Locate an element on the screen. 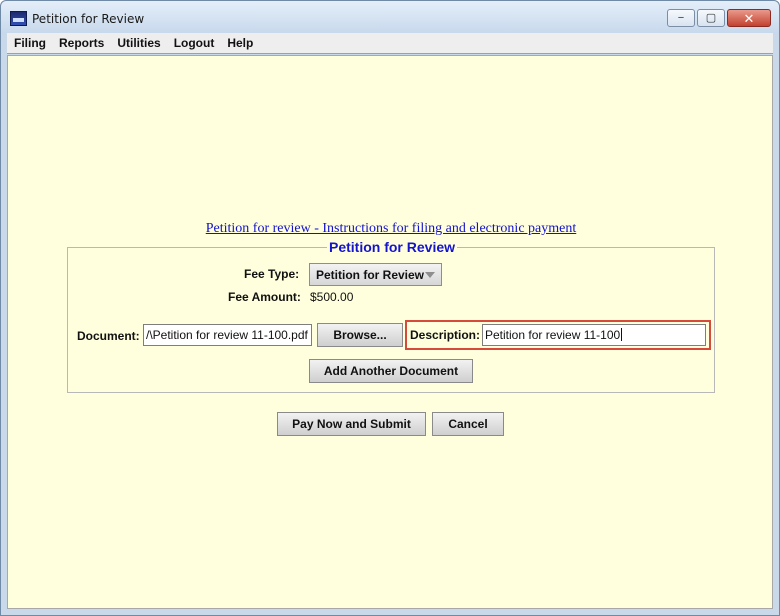 Image resolution: width=780 pixels, height=616 pixels. menu-filing: Filing is located at coordinates (29, 43).